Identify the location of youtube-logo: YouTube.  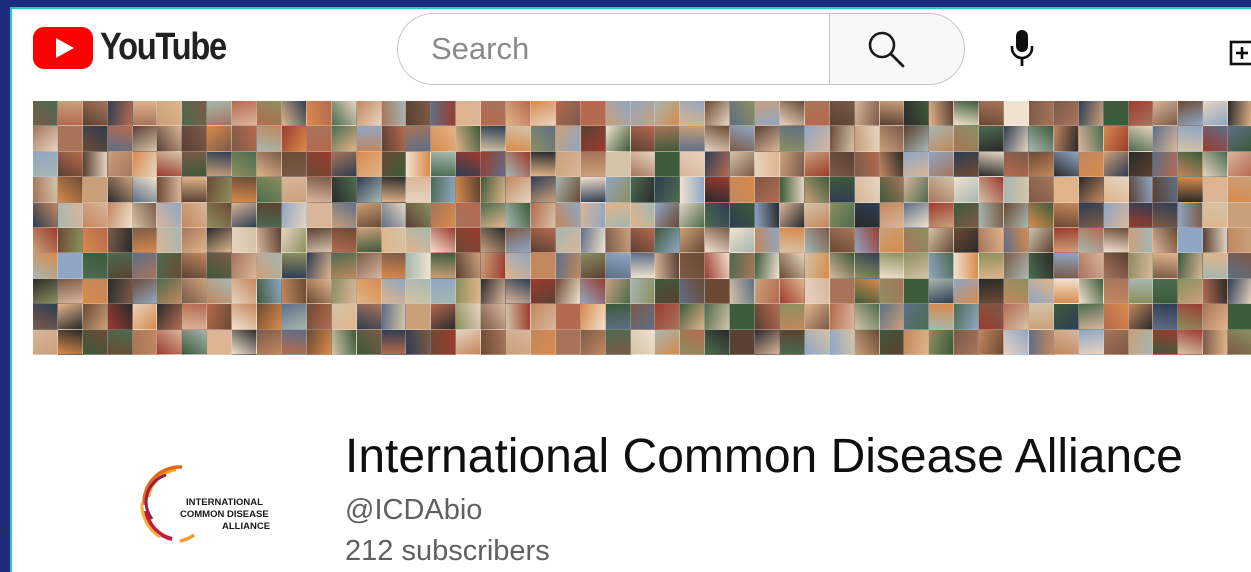
(139, 47).